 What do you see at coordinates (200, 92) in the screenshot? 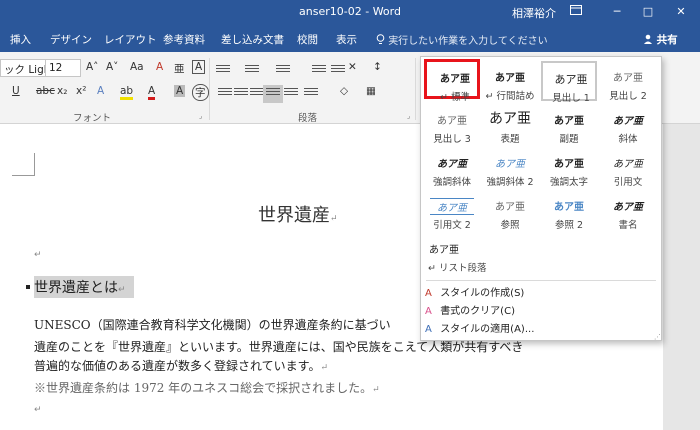
I see `enclosed-char-button: 字` at bounding box center [200, 92].